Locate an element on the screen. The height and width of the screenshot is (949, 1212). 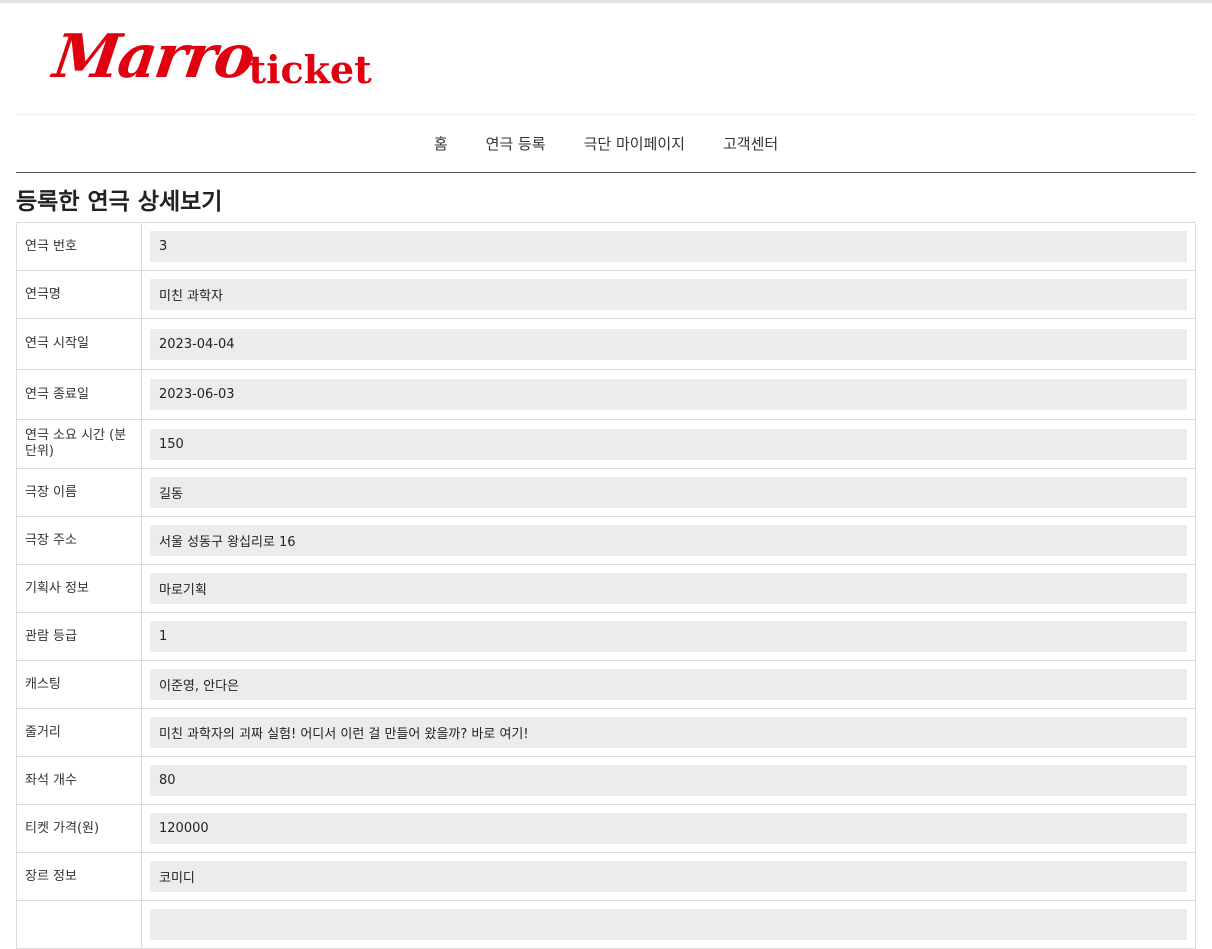
field-label: 극장 주소 is located at coordinates (79, 540).